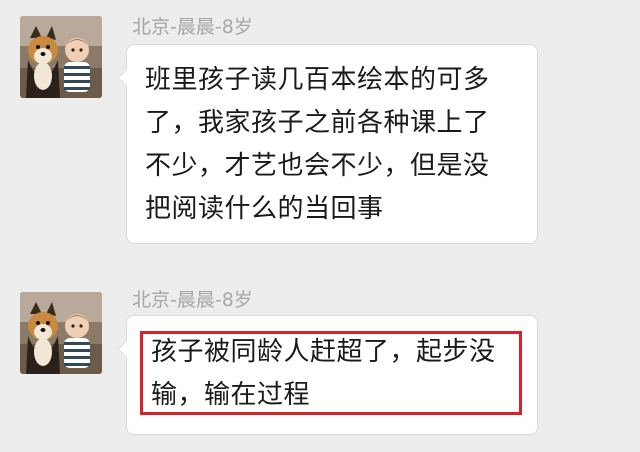 The image size is (640, 452). I want to click on message-line: 输，输在过程, so click(231, 395).